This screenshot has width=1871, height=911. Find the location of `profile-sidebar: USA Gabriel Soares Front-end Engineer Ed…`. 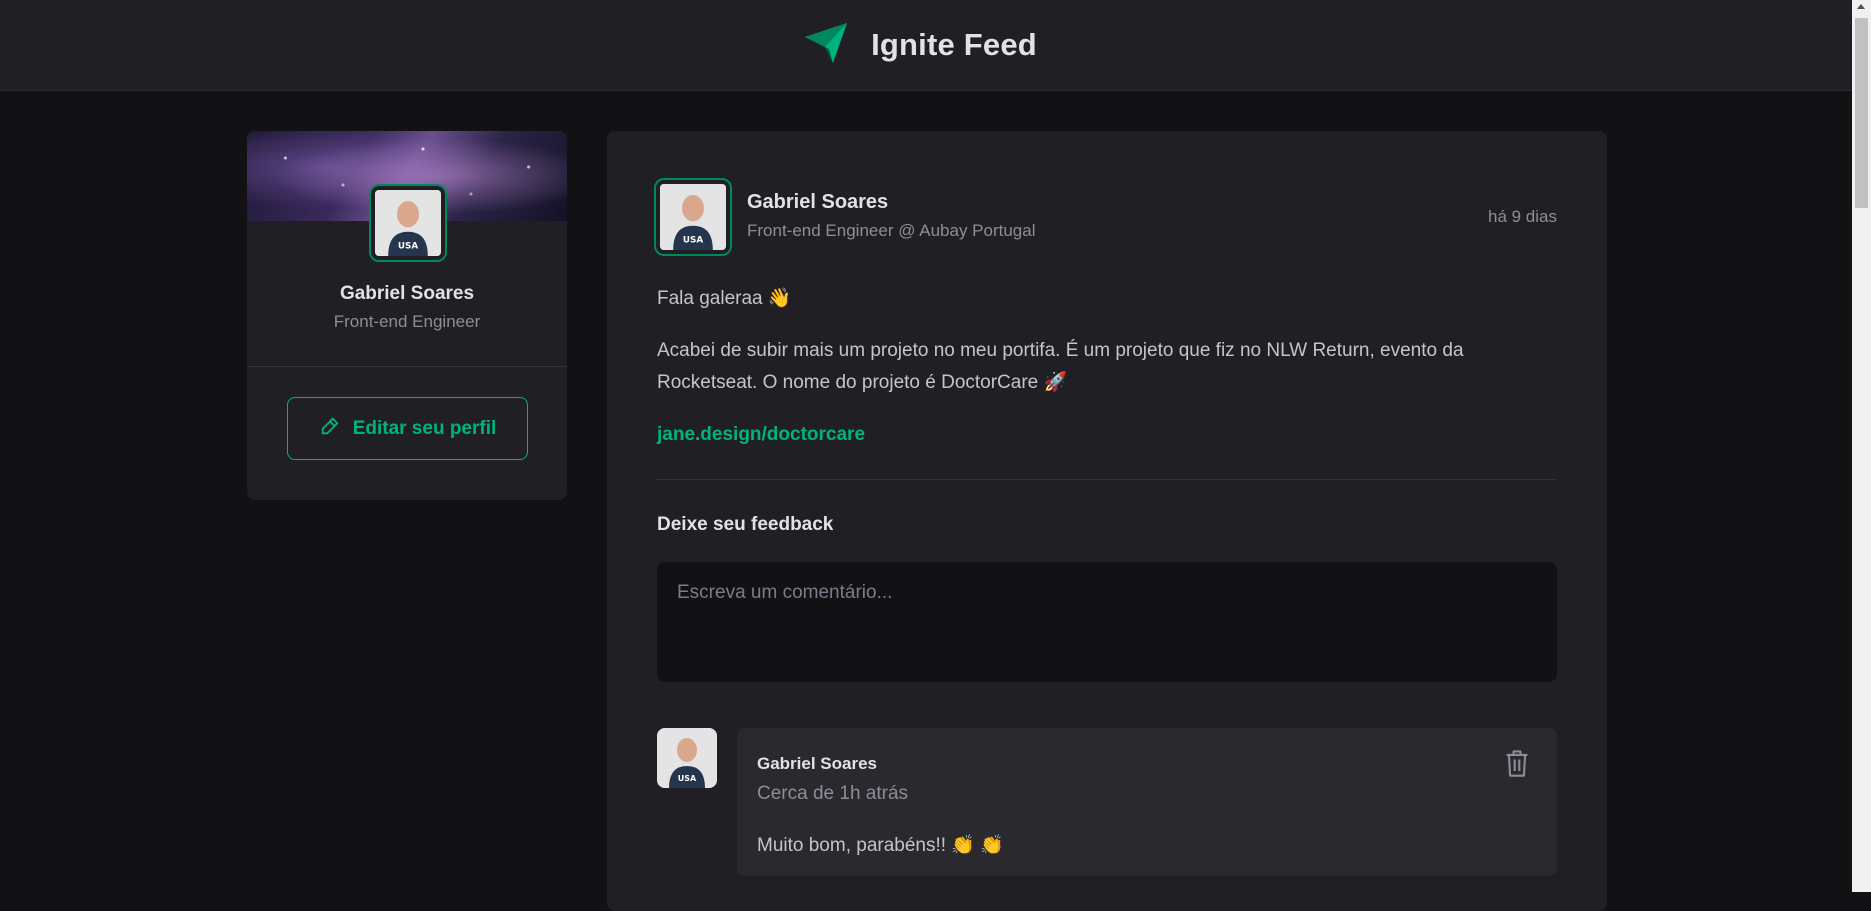

profile-sidebar: USA Gabriel Soares Front-end Engineer Ed… is located at coordinates (407, 315).